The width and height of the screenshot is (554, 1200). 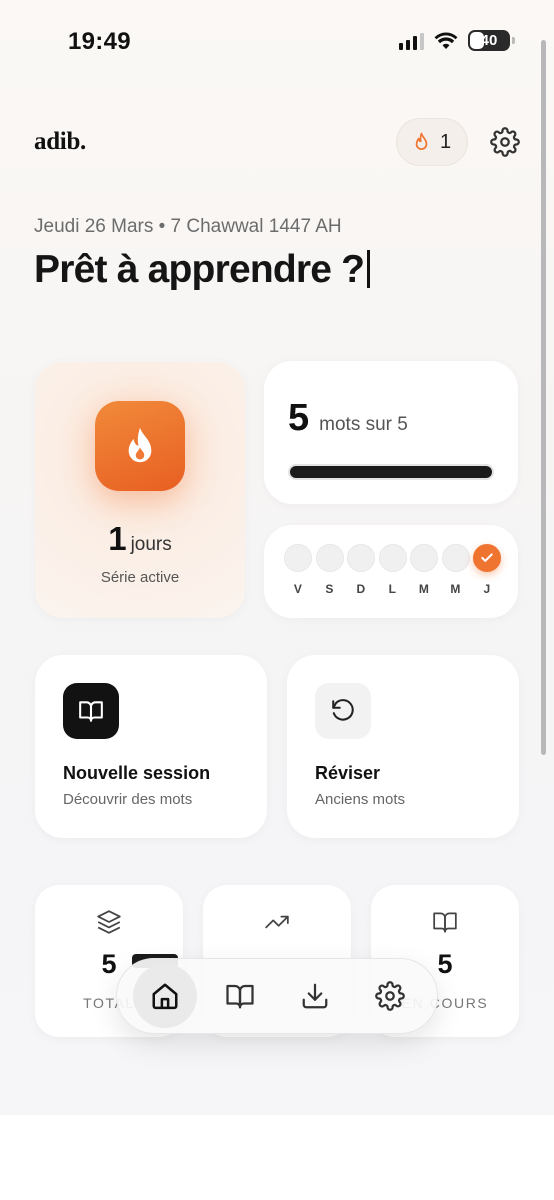 I want to click on tab-home, so click(x=164, y=996).